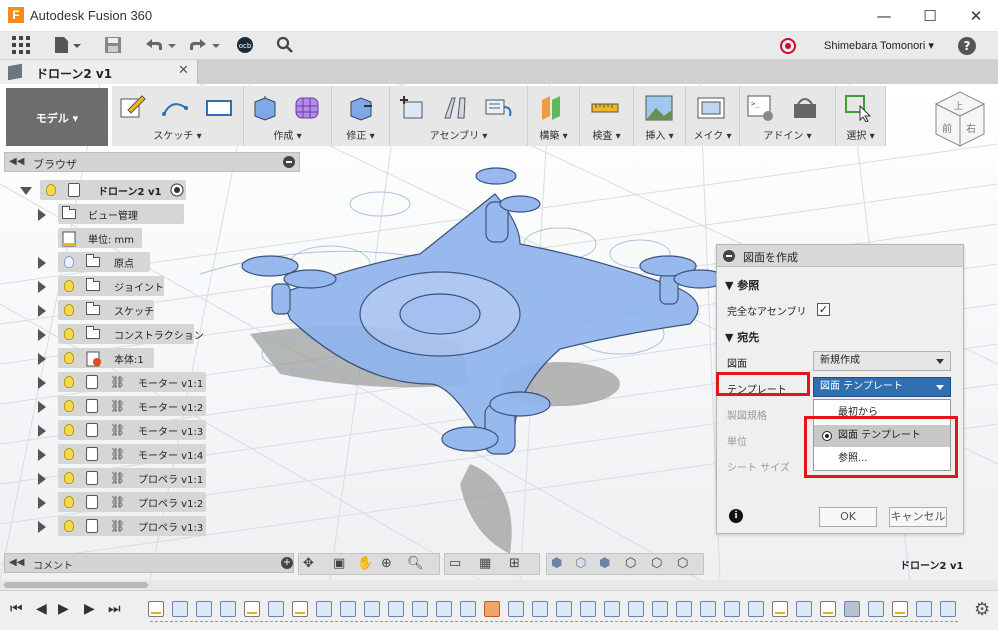  Describe the element at coordinates (219, 108) in the screenshot. I see `rectangle-sketch-icon` at that location.